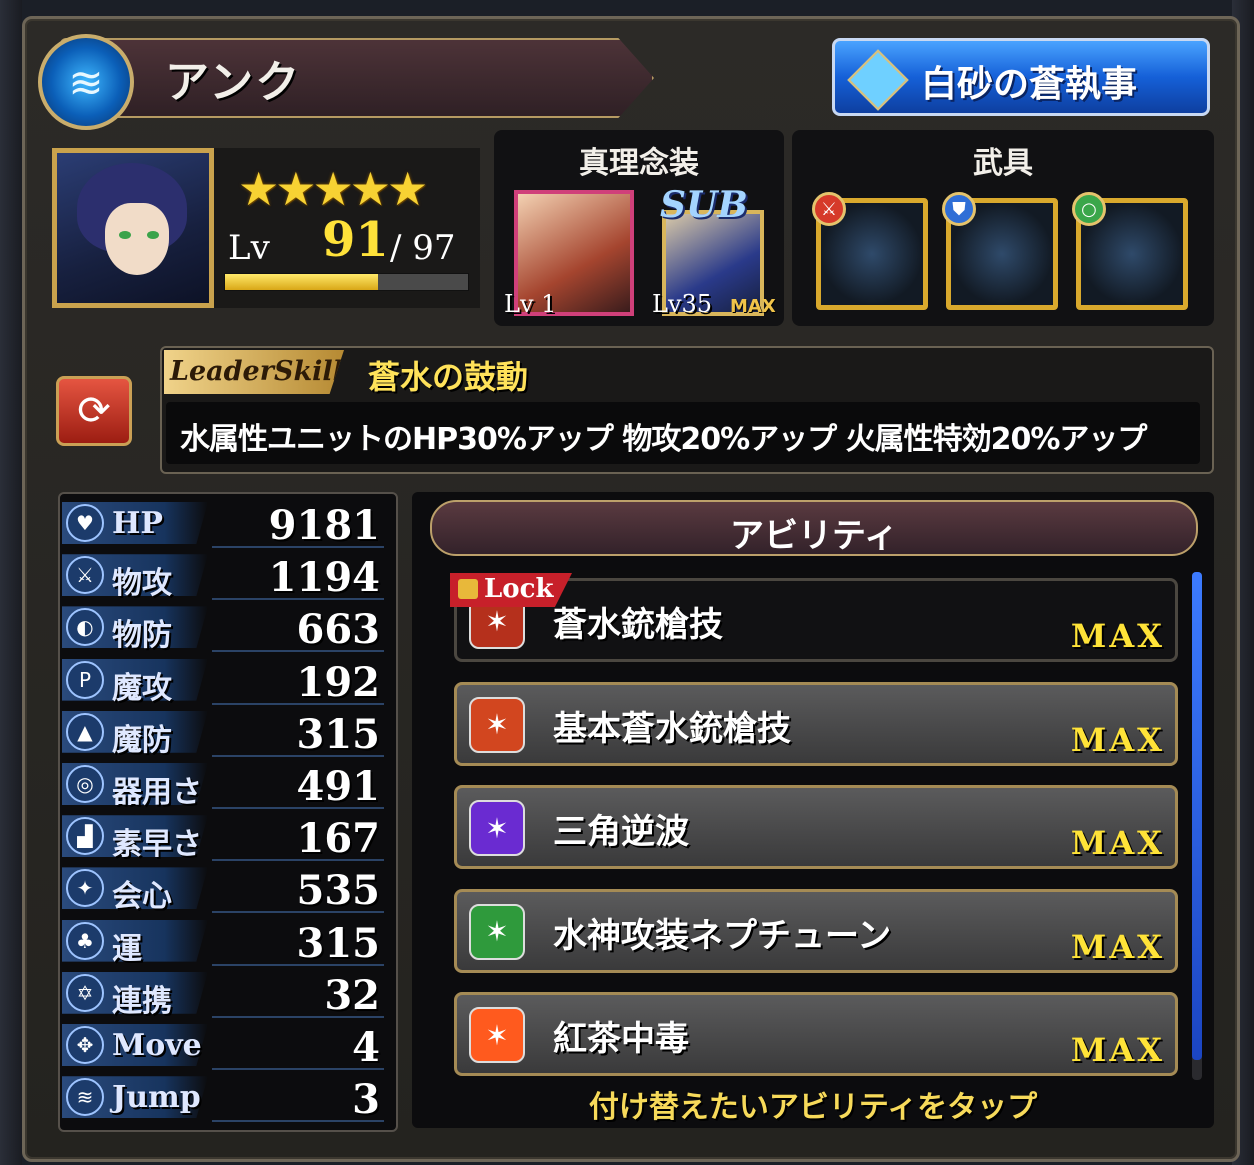 Image resolution: width=1254 pixels, height=1165 pixels. What do you see at coordinates (156, 1098) in the screenshot?
I see `stat-label: Jump` at bounding box center [156, 1098].